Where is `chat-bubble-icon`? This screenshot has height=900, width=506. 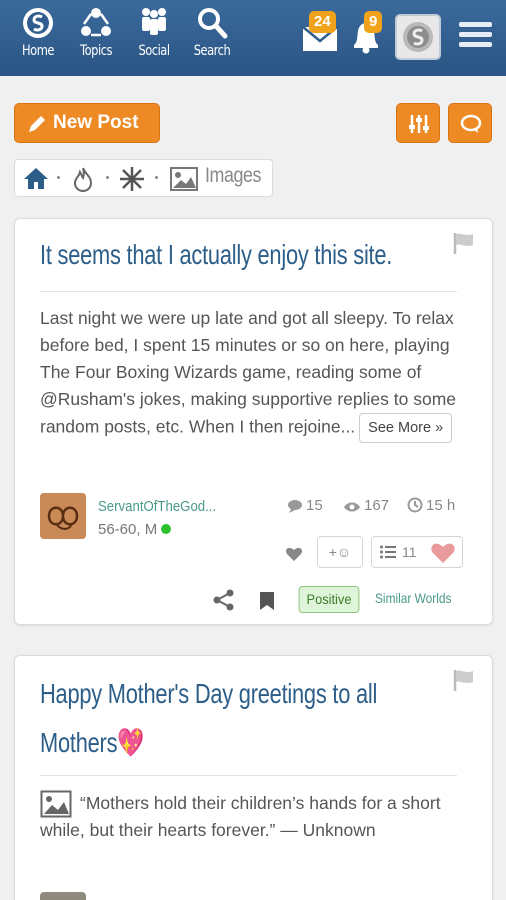 chat-bubble-icon is located at coordinates (471, 123).